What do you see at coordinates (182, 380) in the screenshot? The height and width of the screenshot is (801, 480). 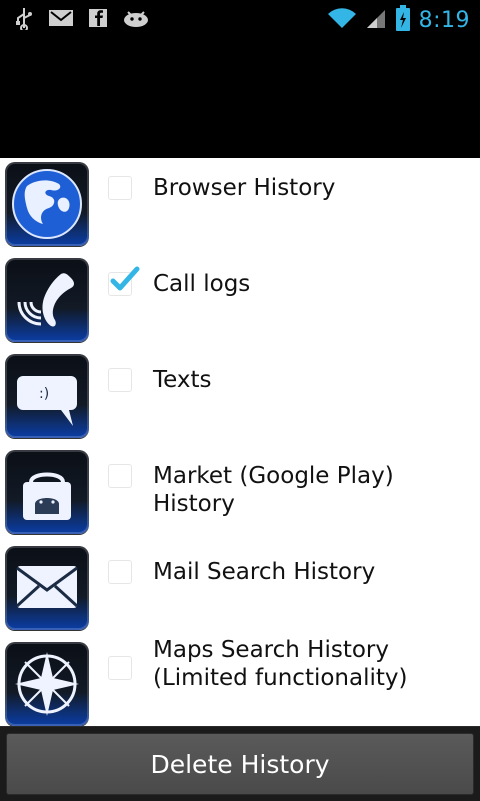 I see `texts-label: Texts` at bounding box center [182, 380].